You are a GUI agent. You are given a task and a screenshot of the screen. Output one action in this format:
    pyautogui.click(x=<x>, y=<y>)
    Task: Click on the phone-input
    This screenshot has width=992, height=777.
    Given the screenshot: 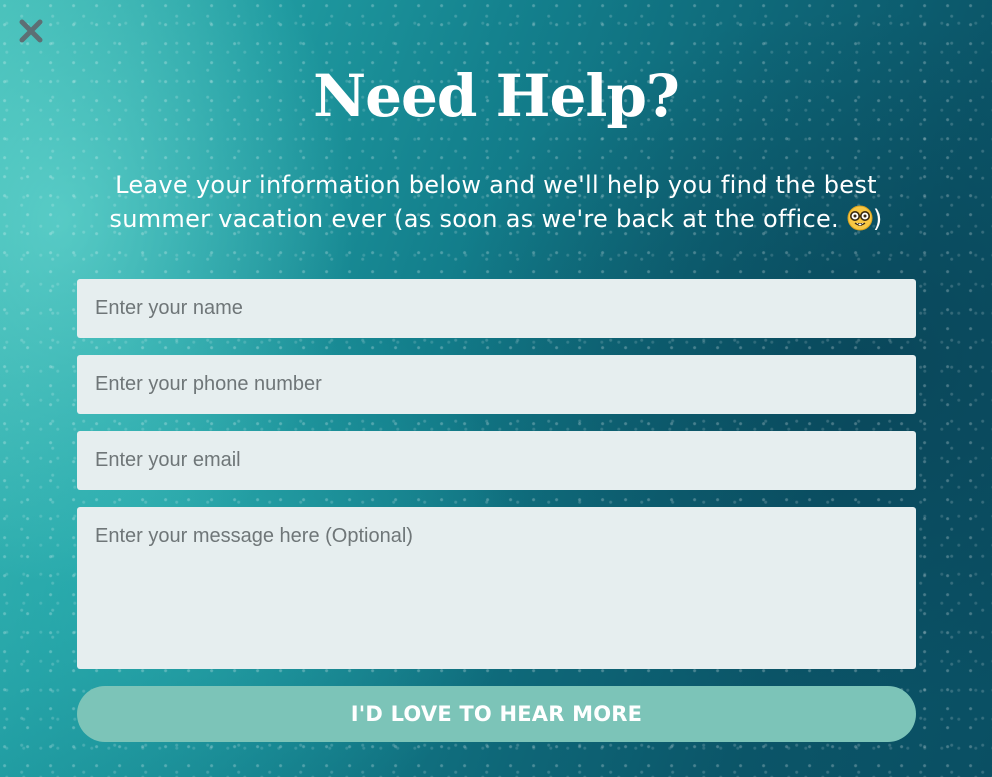 What is the action you would take?
    pyautogui.click(x=496, y=384)
    